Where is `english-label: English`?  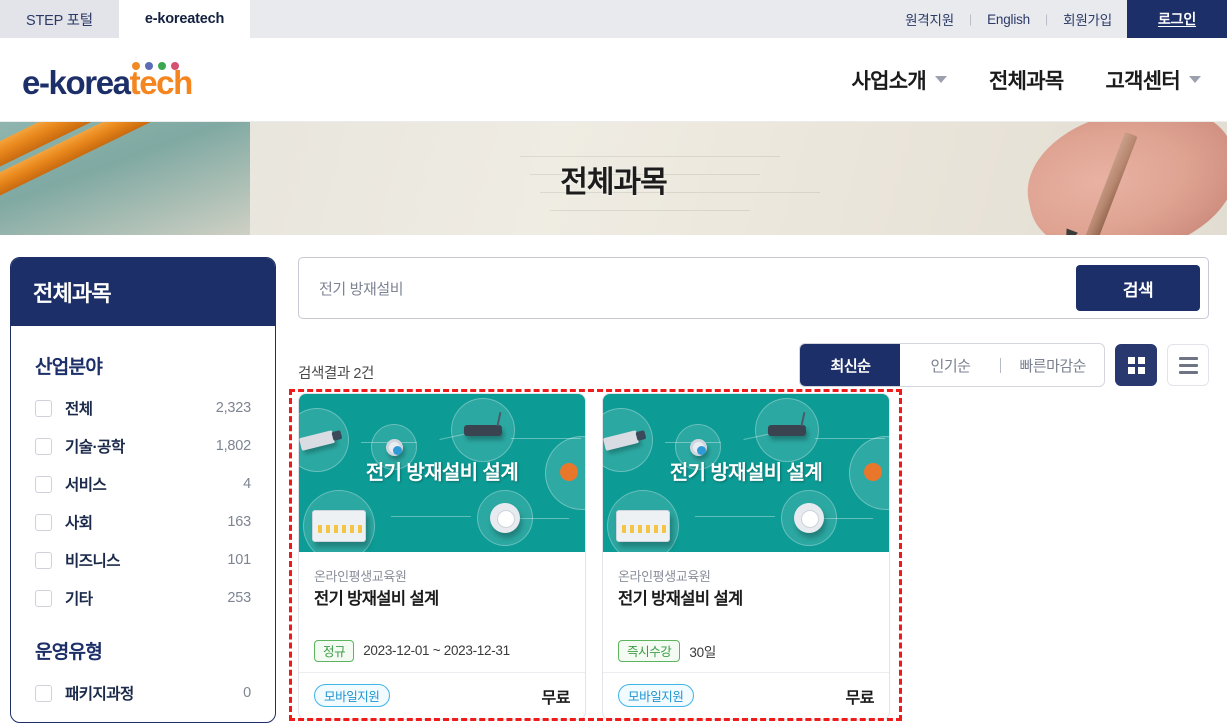
english-label: English is located at coordinates (1008, 19).